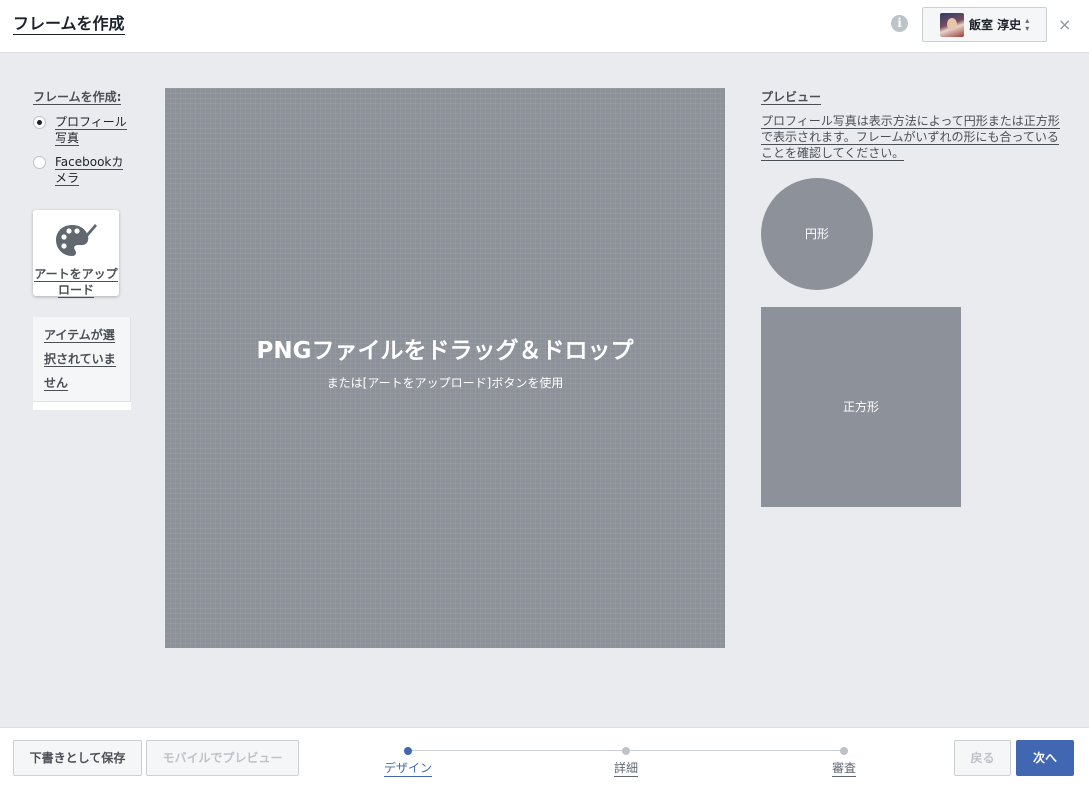  I want to click on back-button: 戻る, so click(982, 758).